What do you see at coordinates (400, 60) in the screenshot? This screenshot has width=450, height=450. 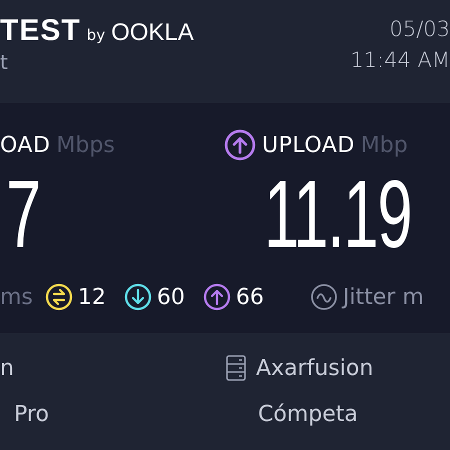 I see `test-time: 11:44 AM` at bounding box center [400, 60].